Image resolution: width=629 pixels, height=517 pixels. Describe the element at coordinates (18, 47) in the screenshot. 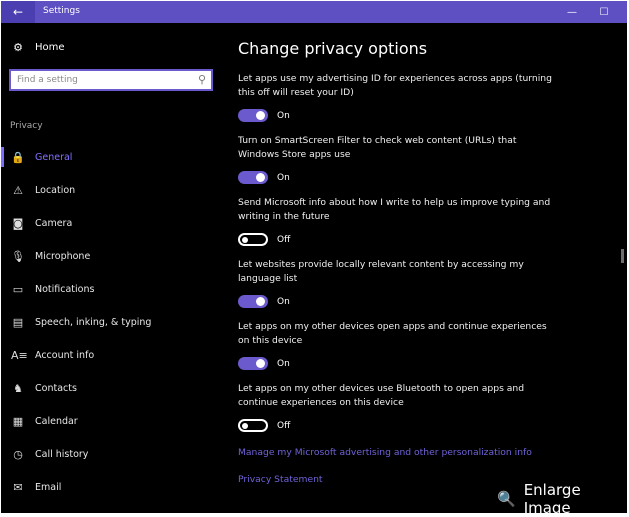

I see `gear-icon: ⚙` at that location.